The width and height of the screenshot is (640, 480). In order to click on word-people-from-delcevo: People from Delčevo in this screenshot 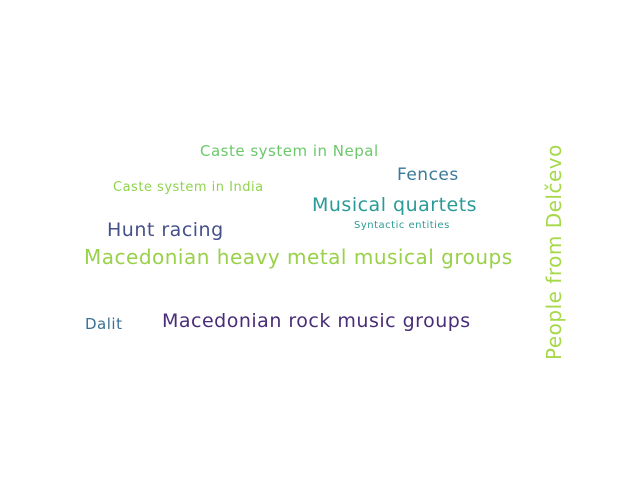, I will do `click(554, 252)`.